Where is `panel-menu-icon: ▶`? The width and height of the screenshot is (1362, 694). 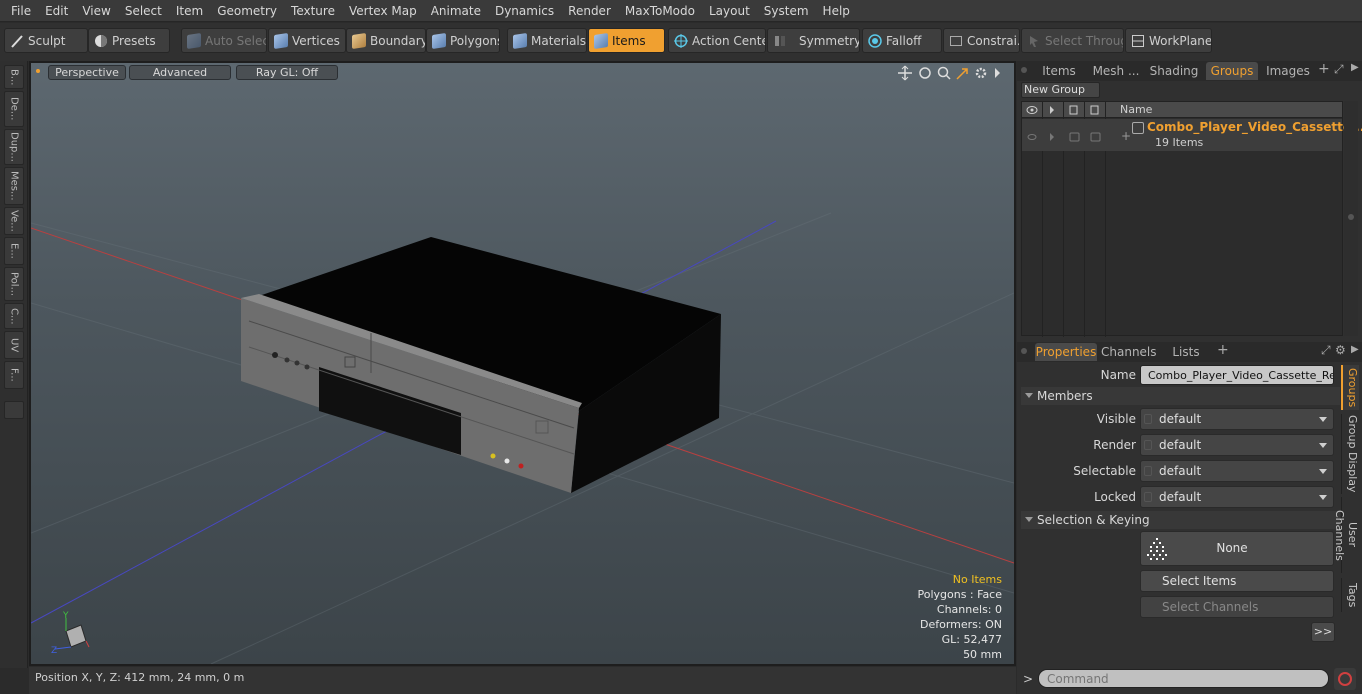 panel-menu-icon: ▶ is located at coordinates (1355, 67).